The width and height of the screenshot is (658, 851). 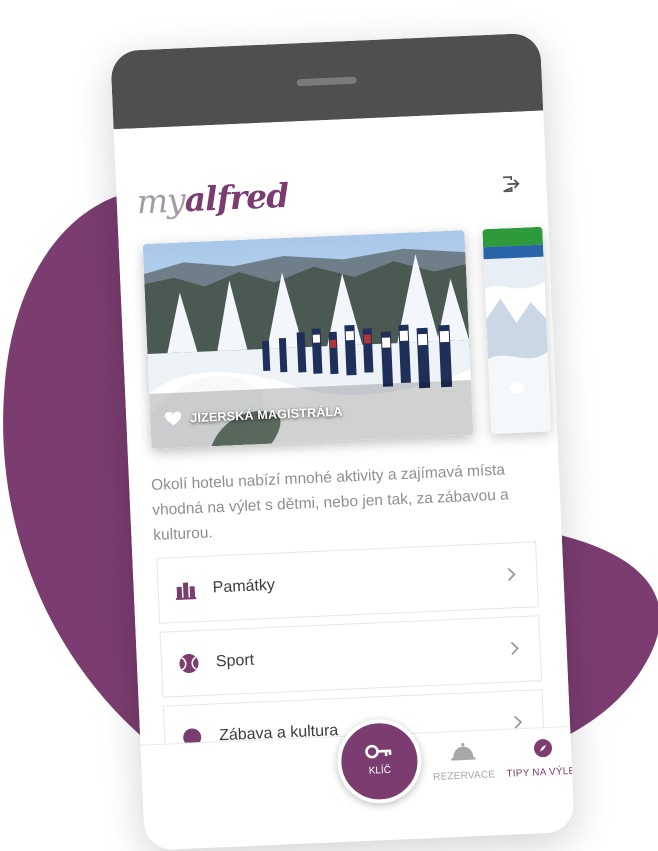 I want to click on trip-card-next, so click(x=517, y=330).